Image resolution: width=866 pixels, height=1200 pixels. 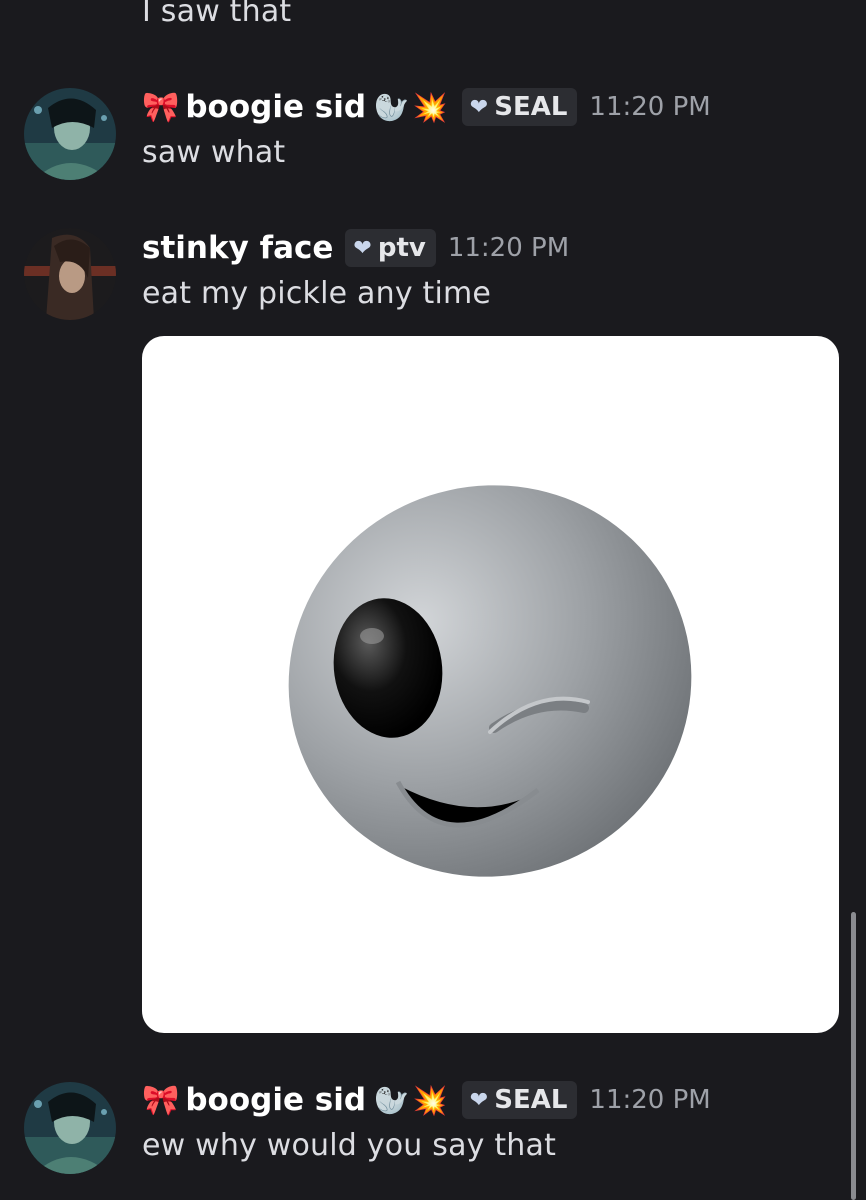 I want to click on server-tag: ❤ ptv, so click(x=390, y=248).